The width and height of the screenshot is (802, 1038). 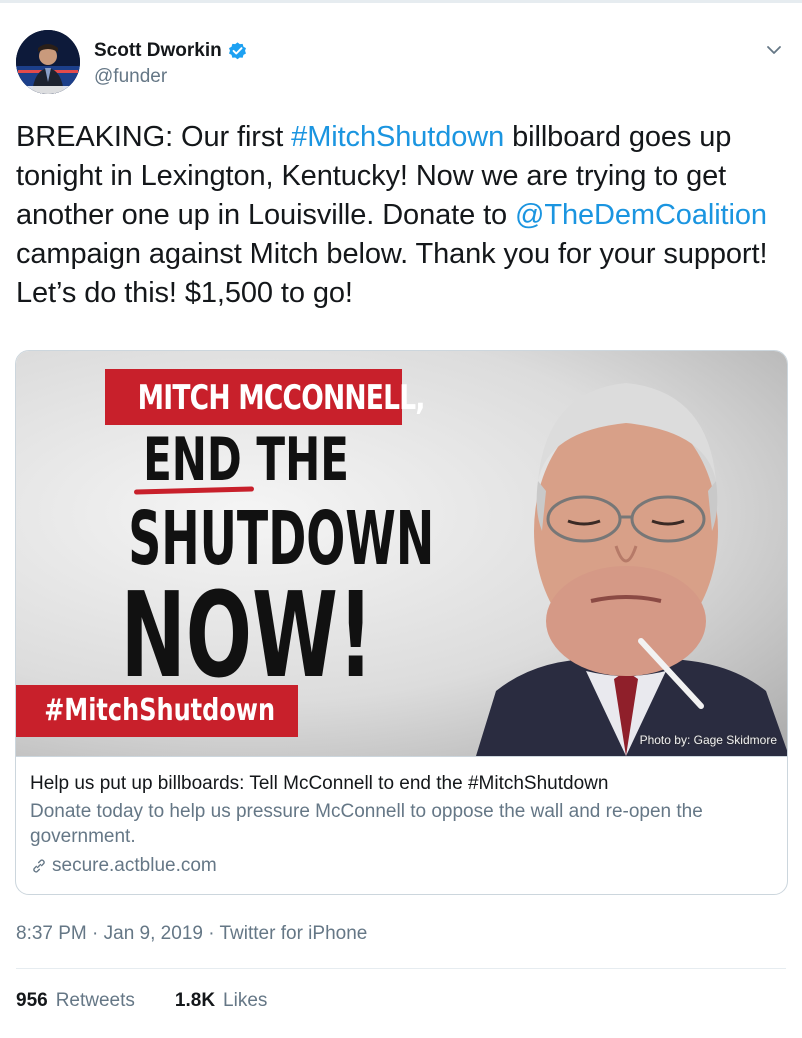 I want to click on top-border, so click(x=401, y=1).